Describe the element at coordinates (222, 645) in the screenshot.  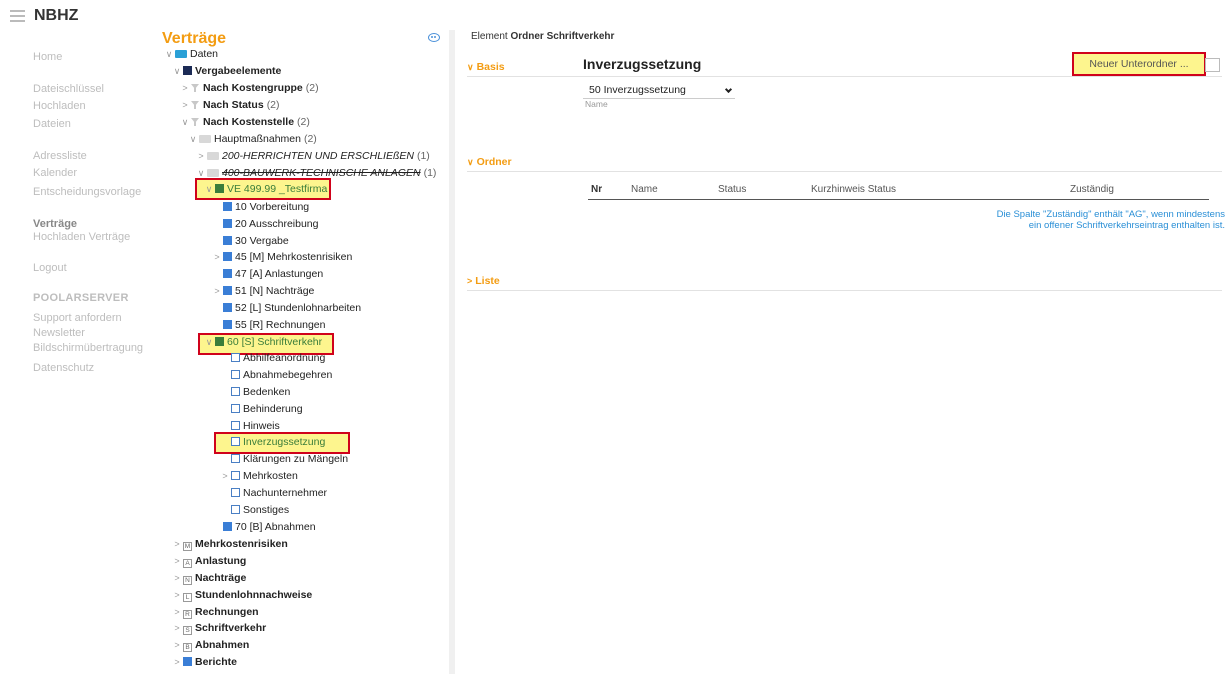
I see `tree-node-label: Abnahmen` at that location.